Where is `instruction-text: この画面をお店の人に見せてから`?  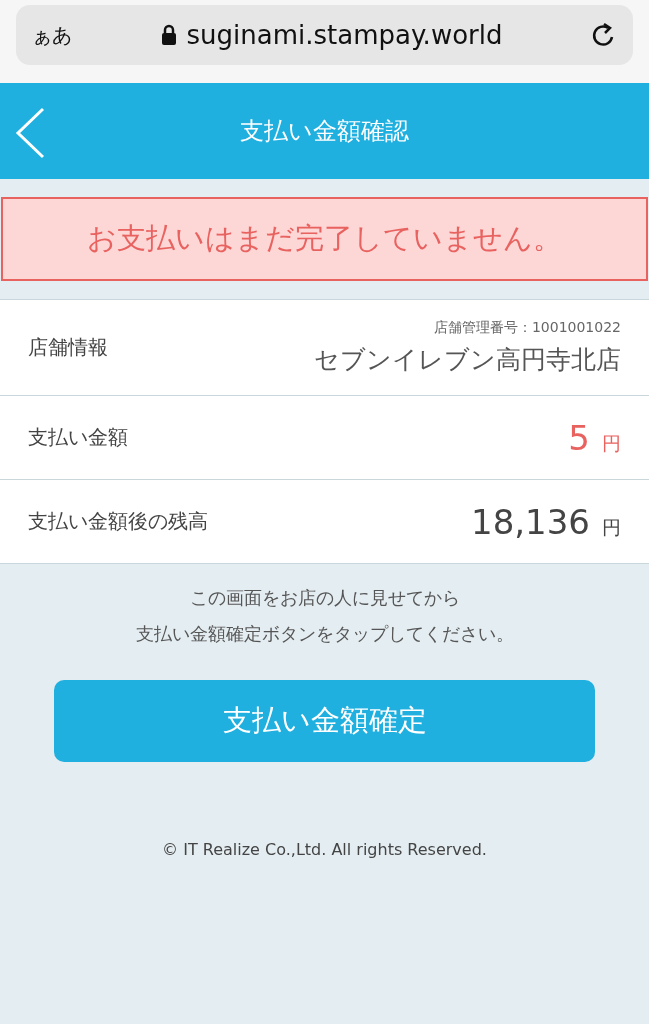 instruction-text: この画面をお店の人に見せてから is located at coordinates (324, 598).